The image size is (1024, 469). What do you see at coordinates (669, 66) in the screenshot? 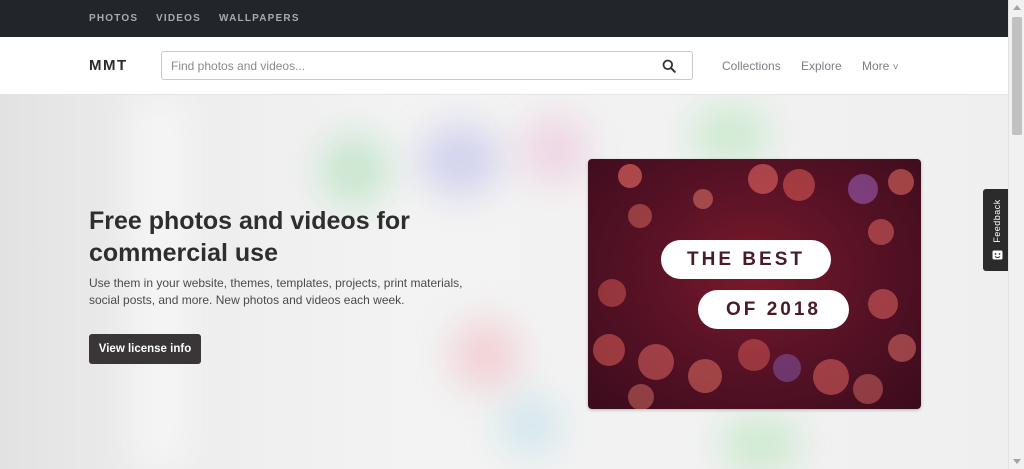
I see `search-icon` at bounding box center [669, 66].